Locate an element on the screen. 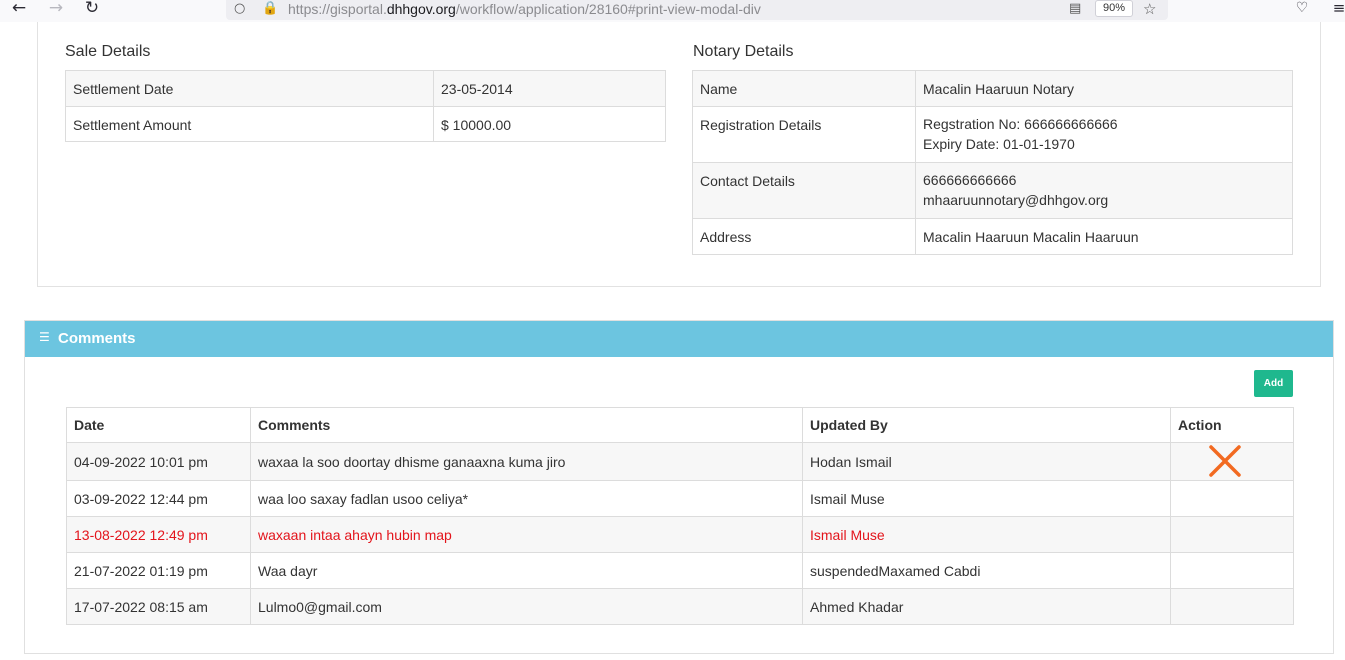 This screenshot has height=660, width=1345. comment-updated-by: suspendedMaxamed Cabdi is located at coordinates (986, 570).